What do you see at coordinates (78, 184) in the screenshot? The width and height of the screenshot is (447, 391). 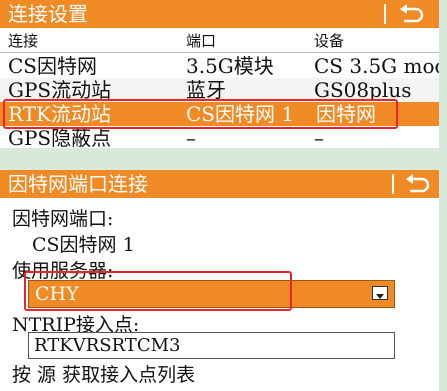 I see `window-title: 因特网端口连接` at bounding box center [78, 184].